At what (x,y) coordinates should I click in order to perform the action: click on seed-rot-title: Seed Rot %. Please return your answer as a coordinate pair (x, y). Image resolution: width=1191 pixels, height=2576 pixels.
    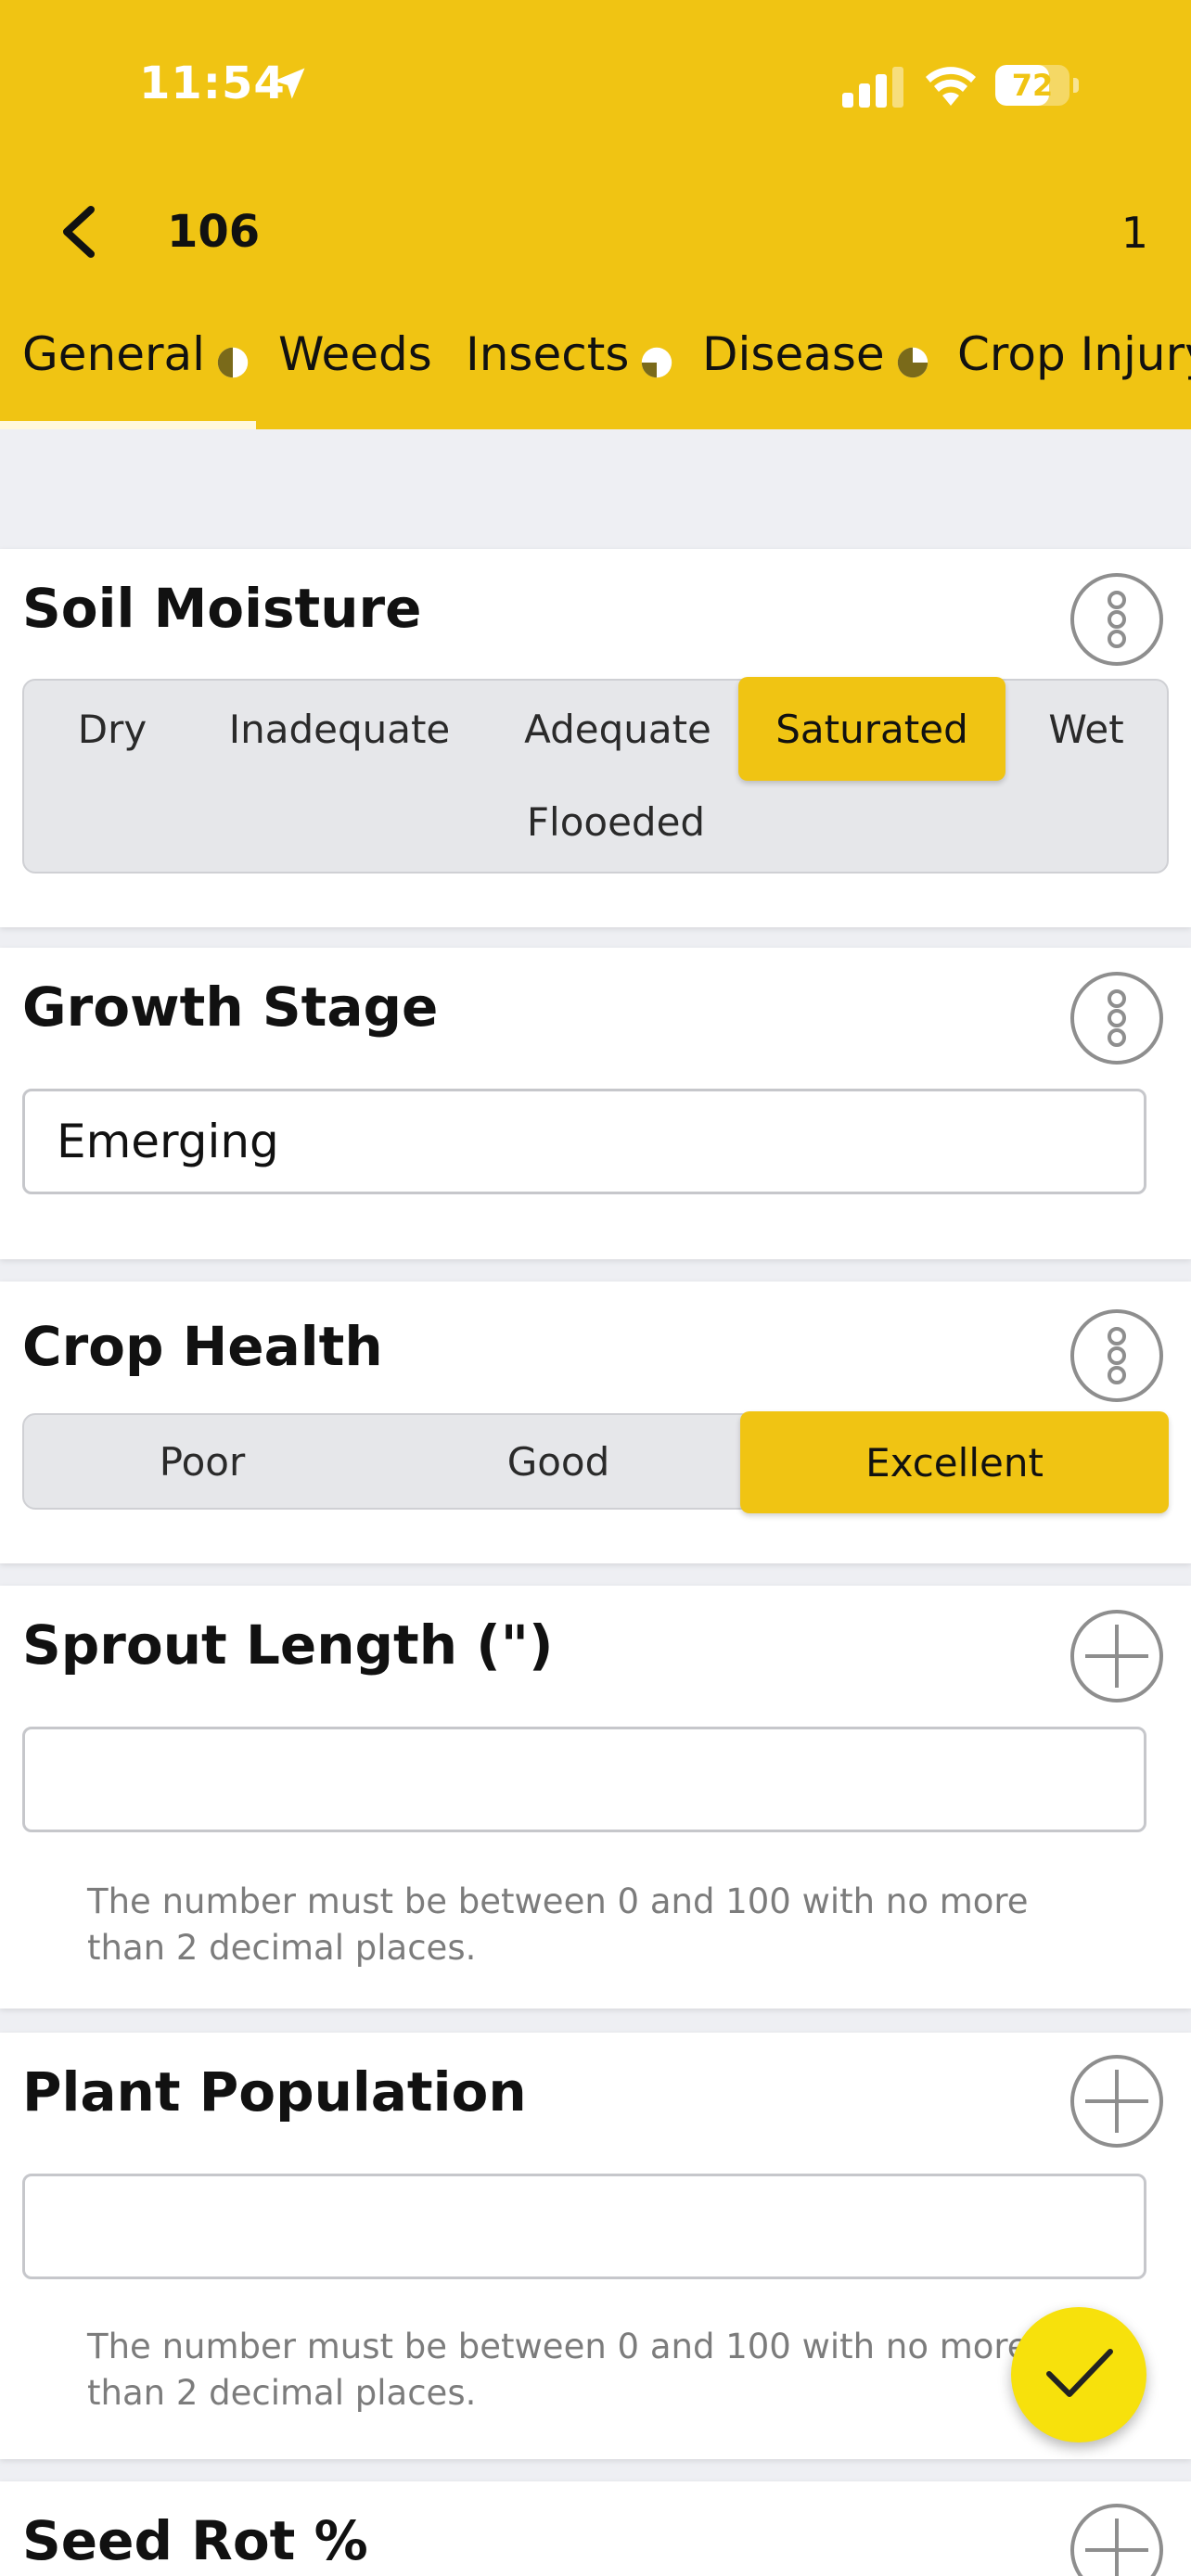
    Looking at the image, I should click on (195, 2540).